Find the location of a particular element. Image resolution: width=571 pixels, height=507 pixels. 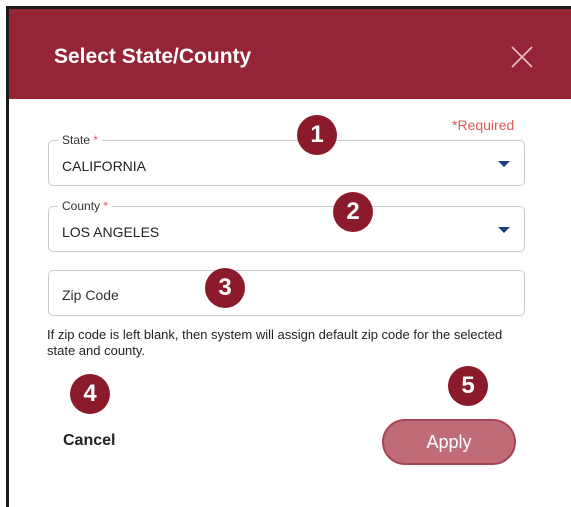

required-note: *Required is located at coordinates (483, 125).